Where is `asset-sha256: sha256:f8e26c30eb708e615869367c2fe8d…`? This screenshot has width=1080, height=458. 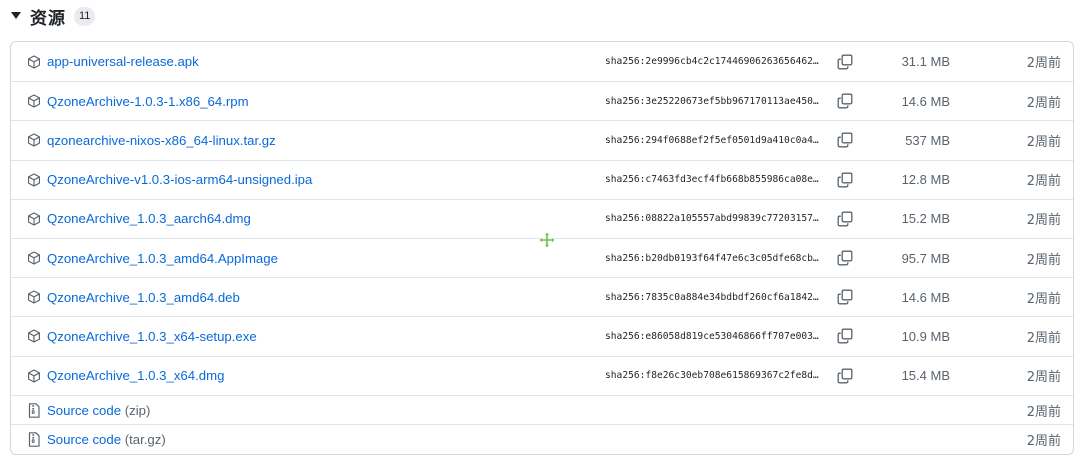 asset-sha256: sha256:f8e26c30eb708e615869367c2fe8d… is located at coordinates (712, 376).